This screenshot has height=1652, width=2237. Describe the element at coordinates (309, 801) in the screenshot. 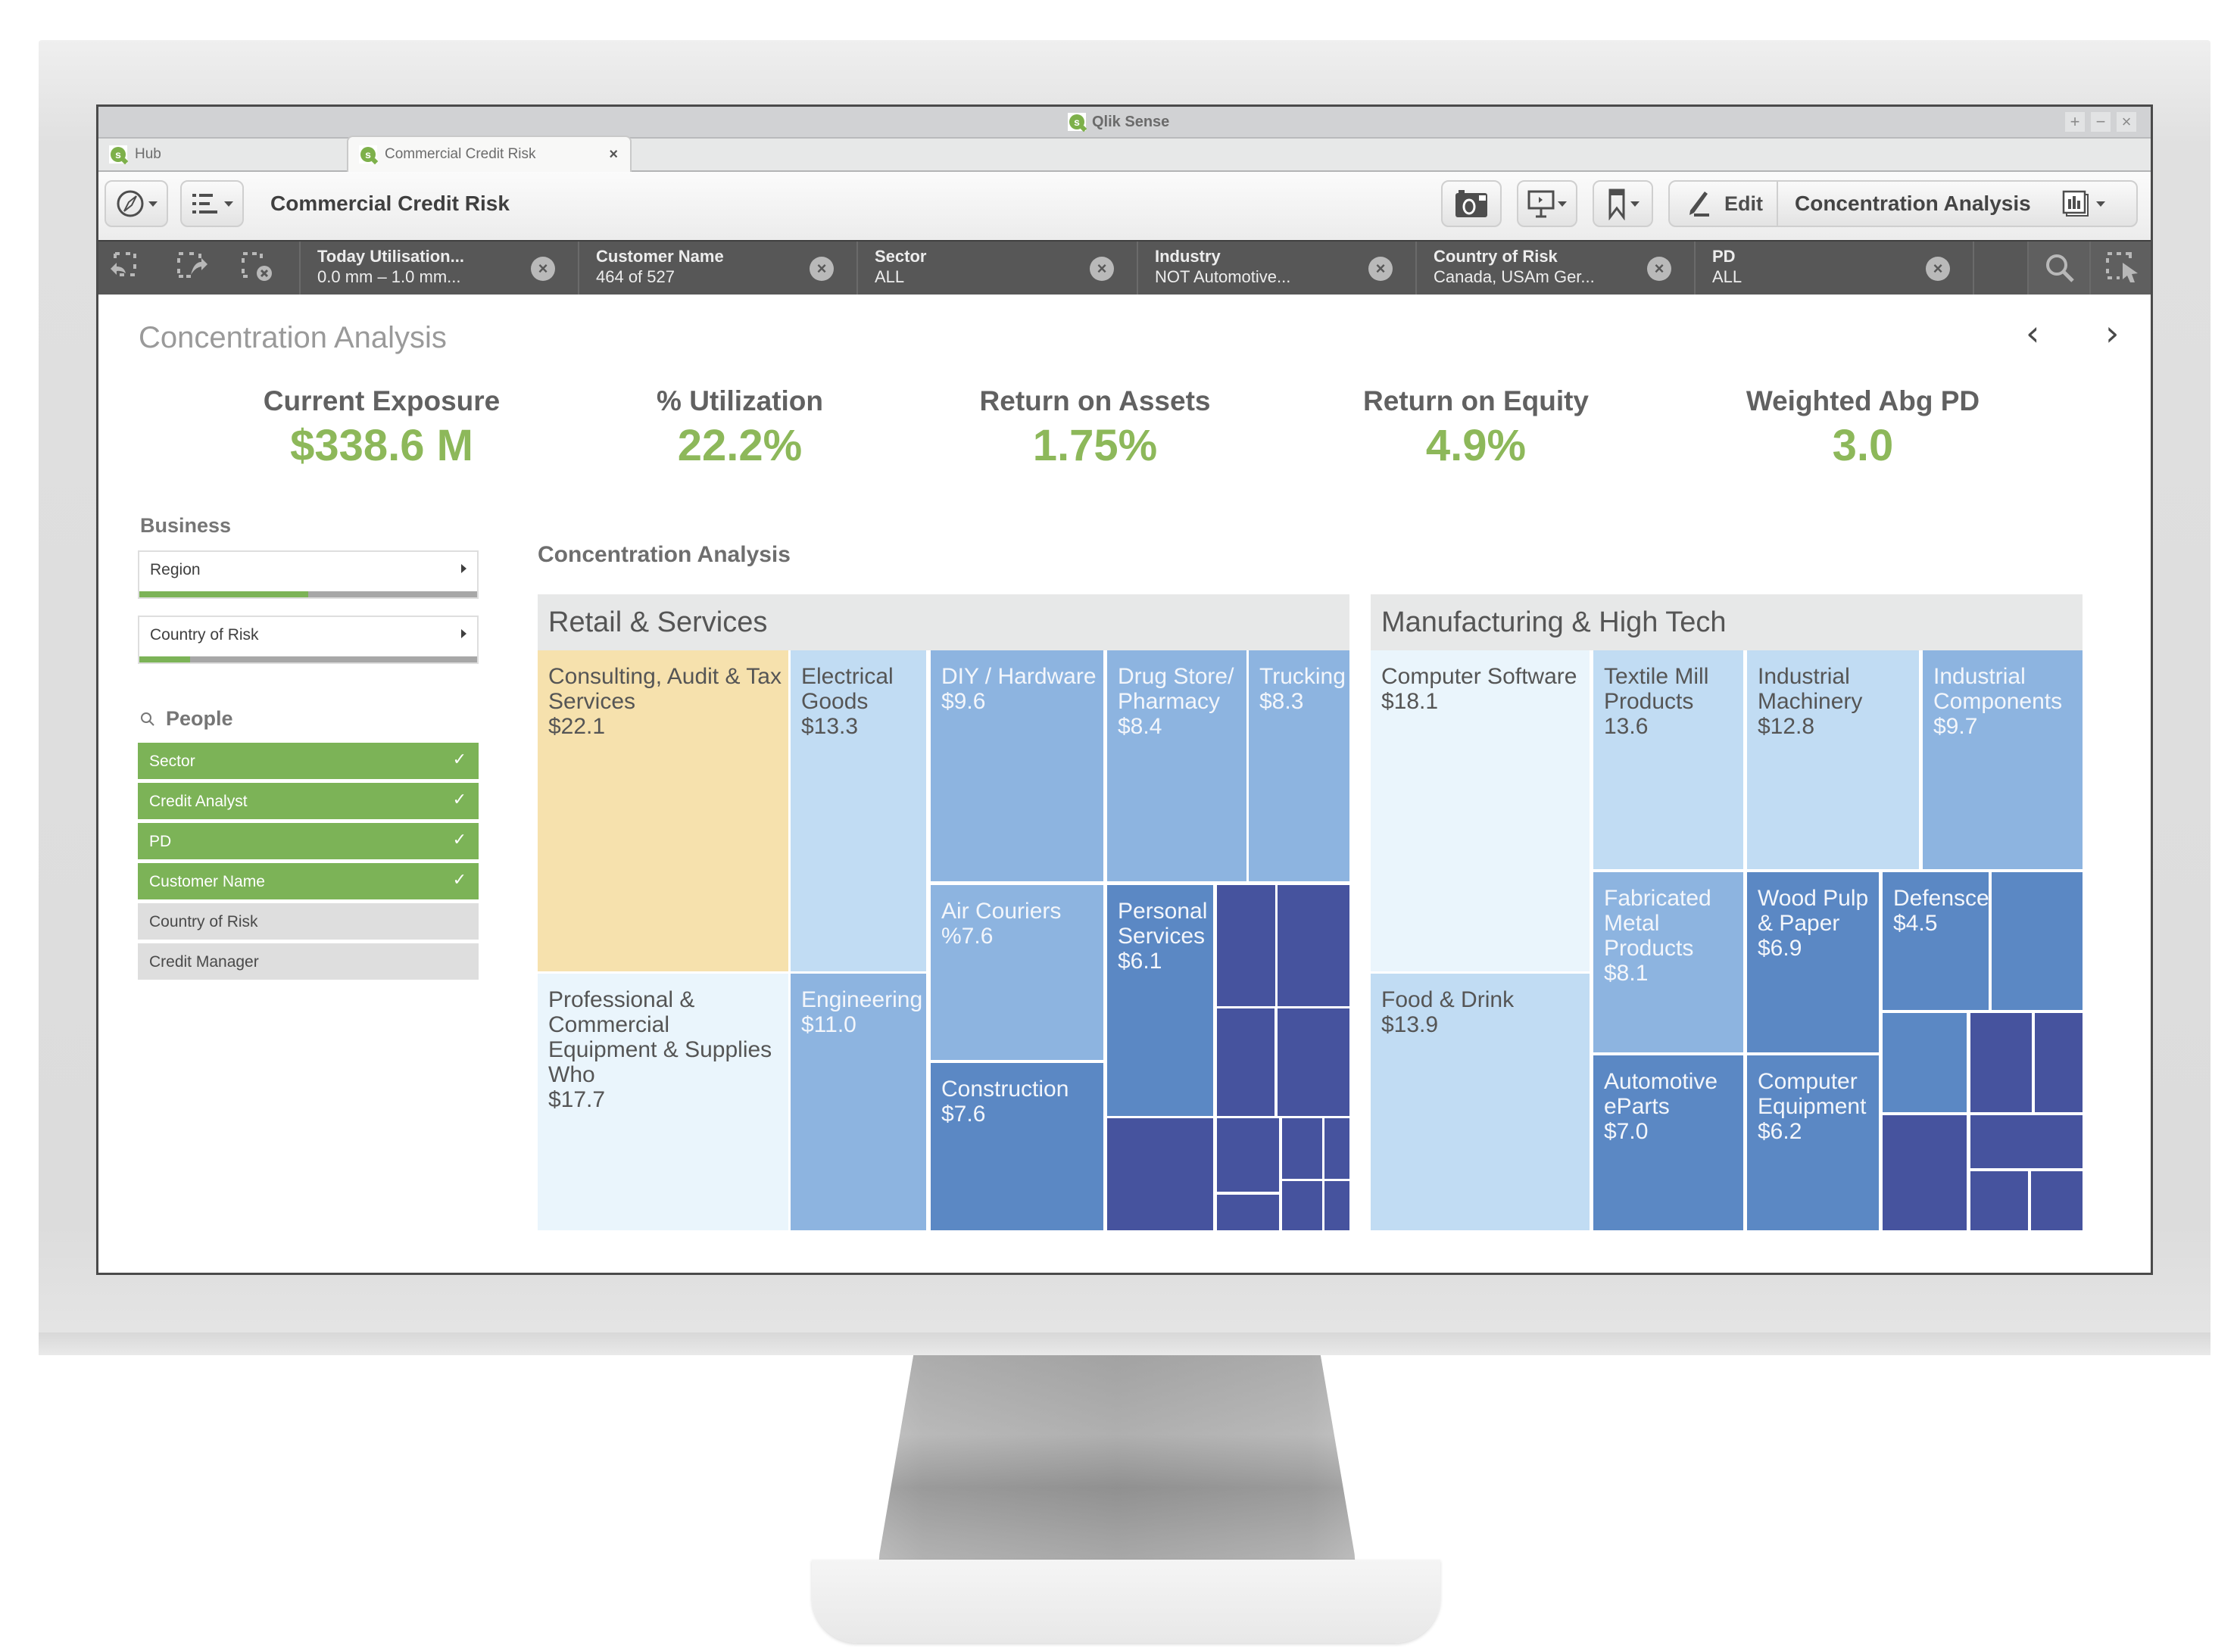

I see `people-field-credit-analyst: Credit Analyst ✓` at that location.